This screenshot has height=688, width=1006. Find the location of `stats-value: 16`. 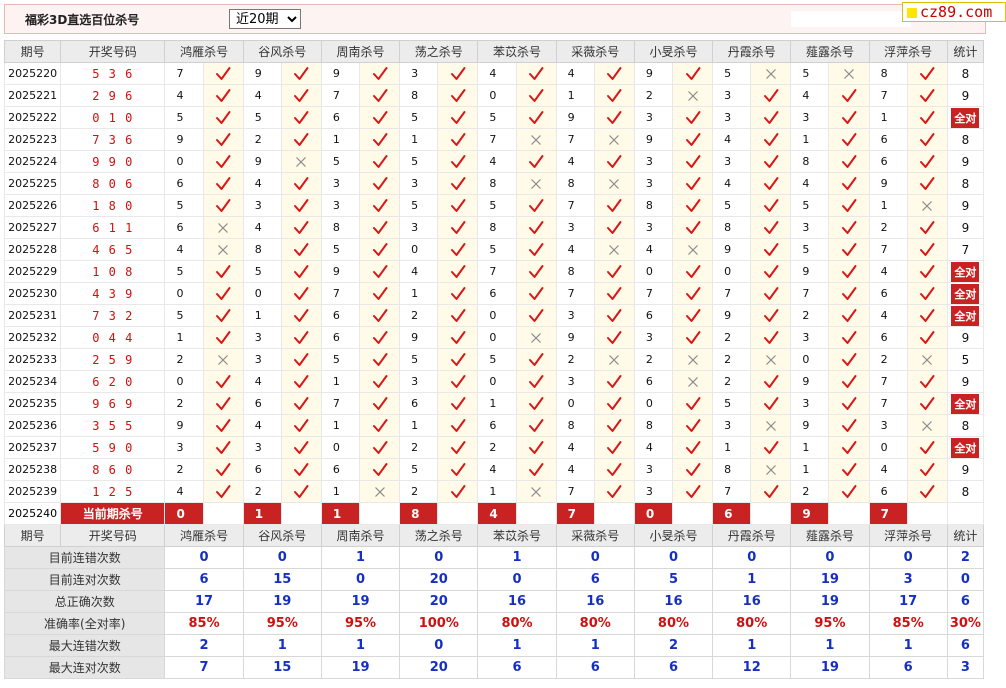

stats-value: 16 is located at coordinates (752, 601).